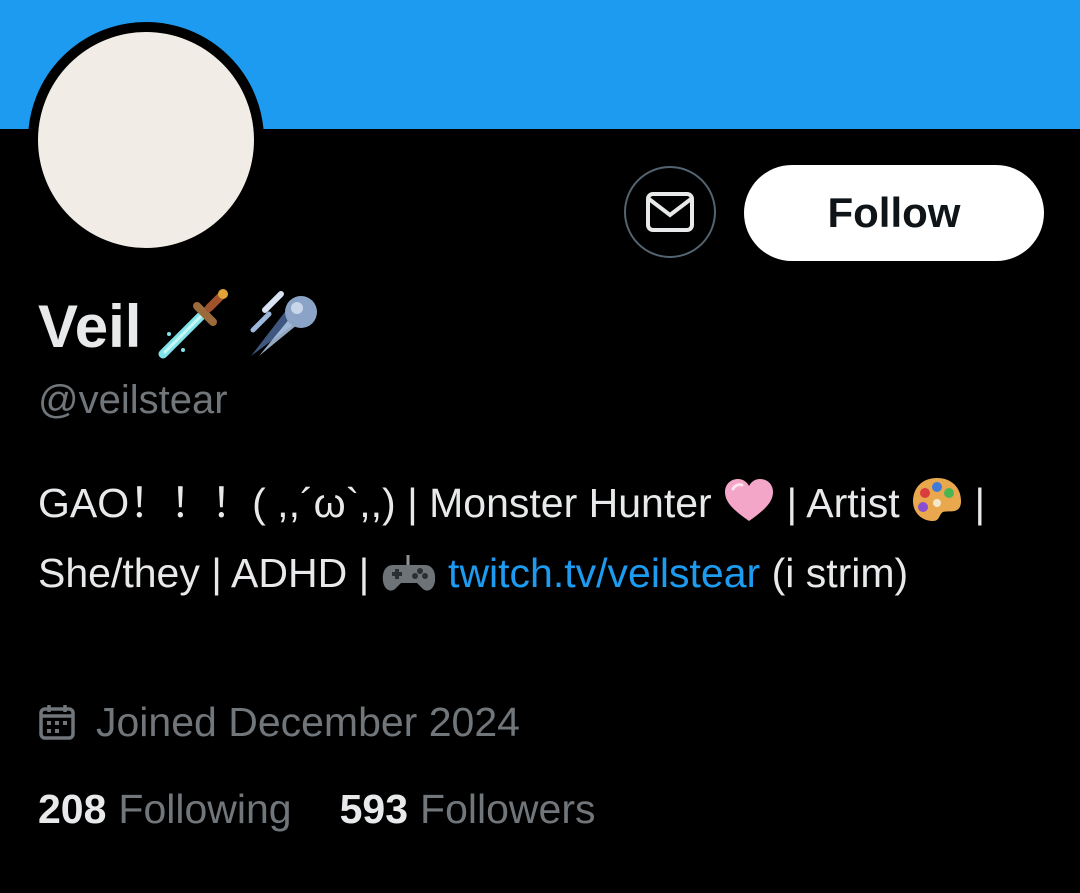 This screenshot has height=893, width=1080. What do you see at coordinates (57, 722) in the screenshot?
I see `calendar-icon` at bounding box center [57, 722].